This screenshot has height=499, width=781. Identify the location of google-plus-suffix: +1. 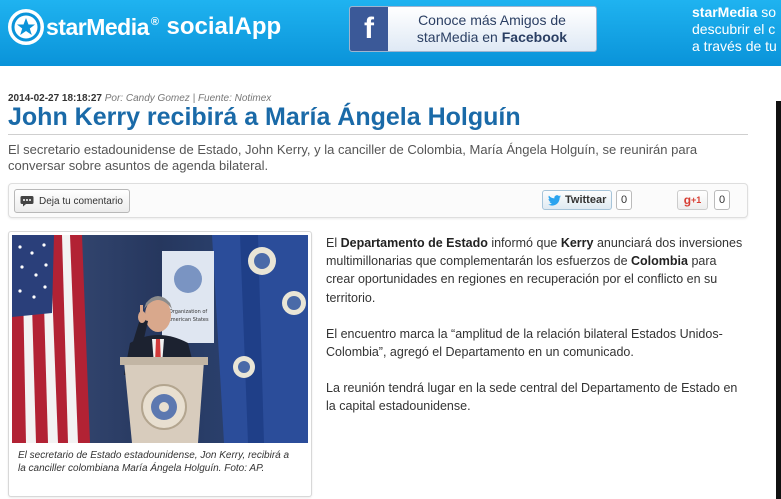
(696, 200).